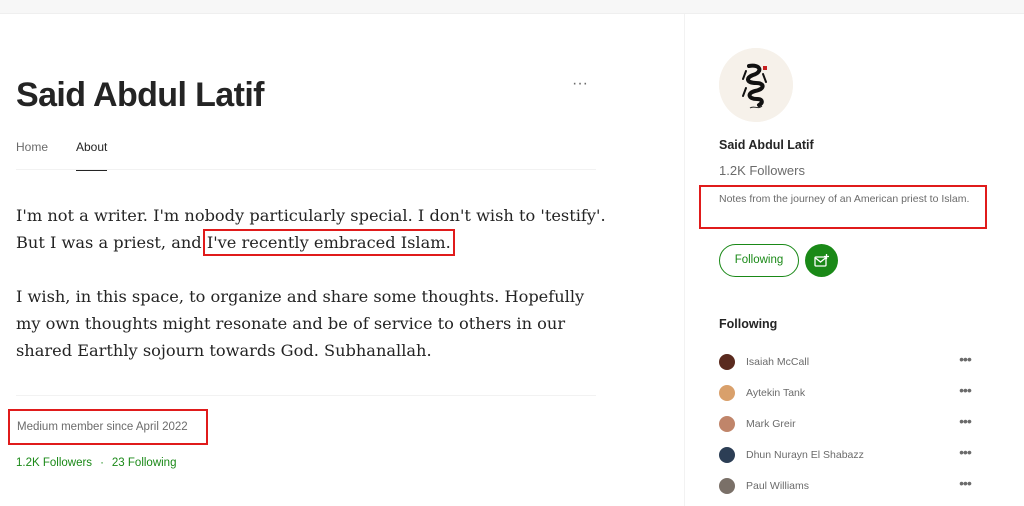 The height and width of the screenshot is (506, 1024). What do you see at coordinates (144, 463) in the screenshot?
I see `following-link: 23 Following` at bounding box center [144, 463].